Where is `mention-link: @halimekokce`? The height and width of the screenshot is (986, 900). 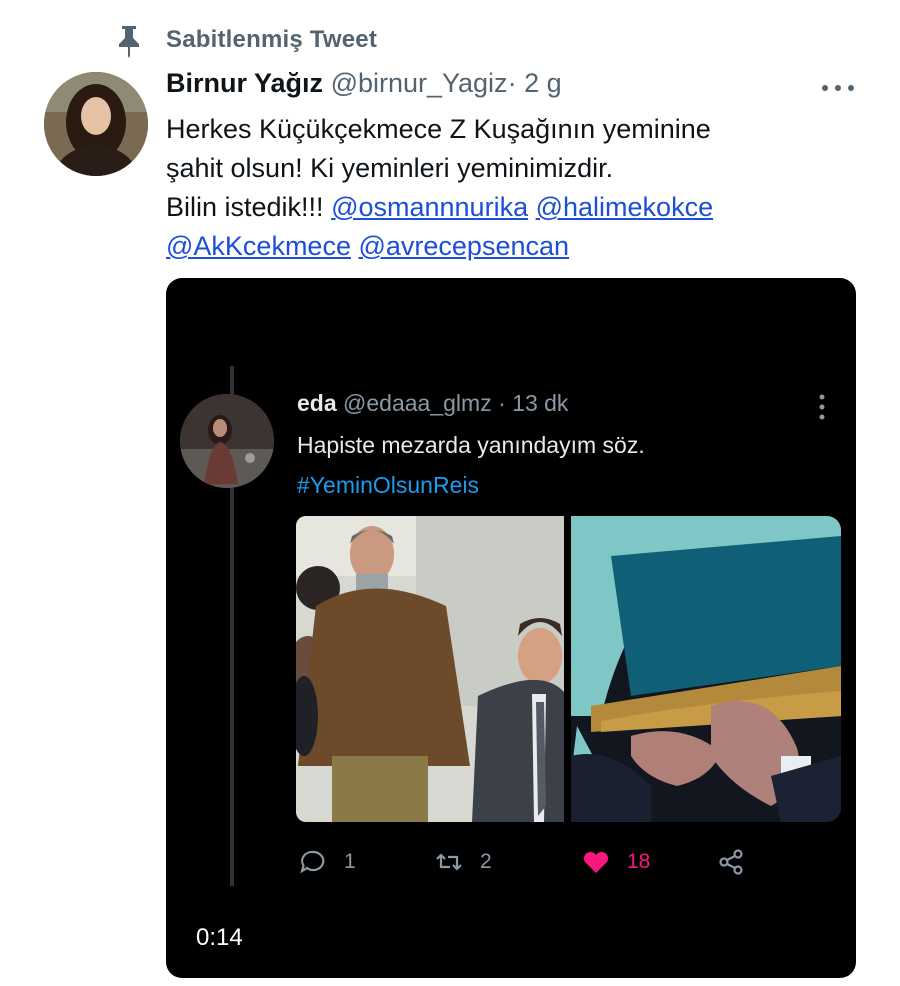
mention-link: @halimekokce is located at coordinates (624, 207).